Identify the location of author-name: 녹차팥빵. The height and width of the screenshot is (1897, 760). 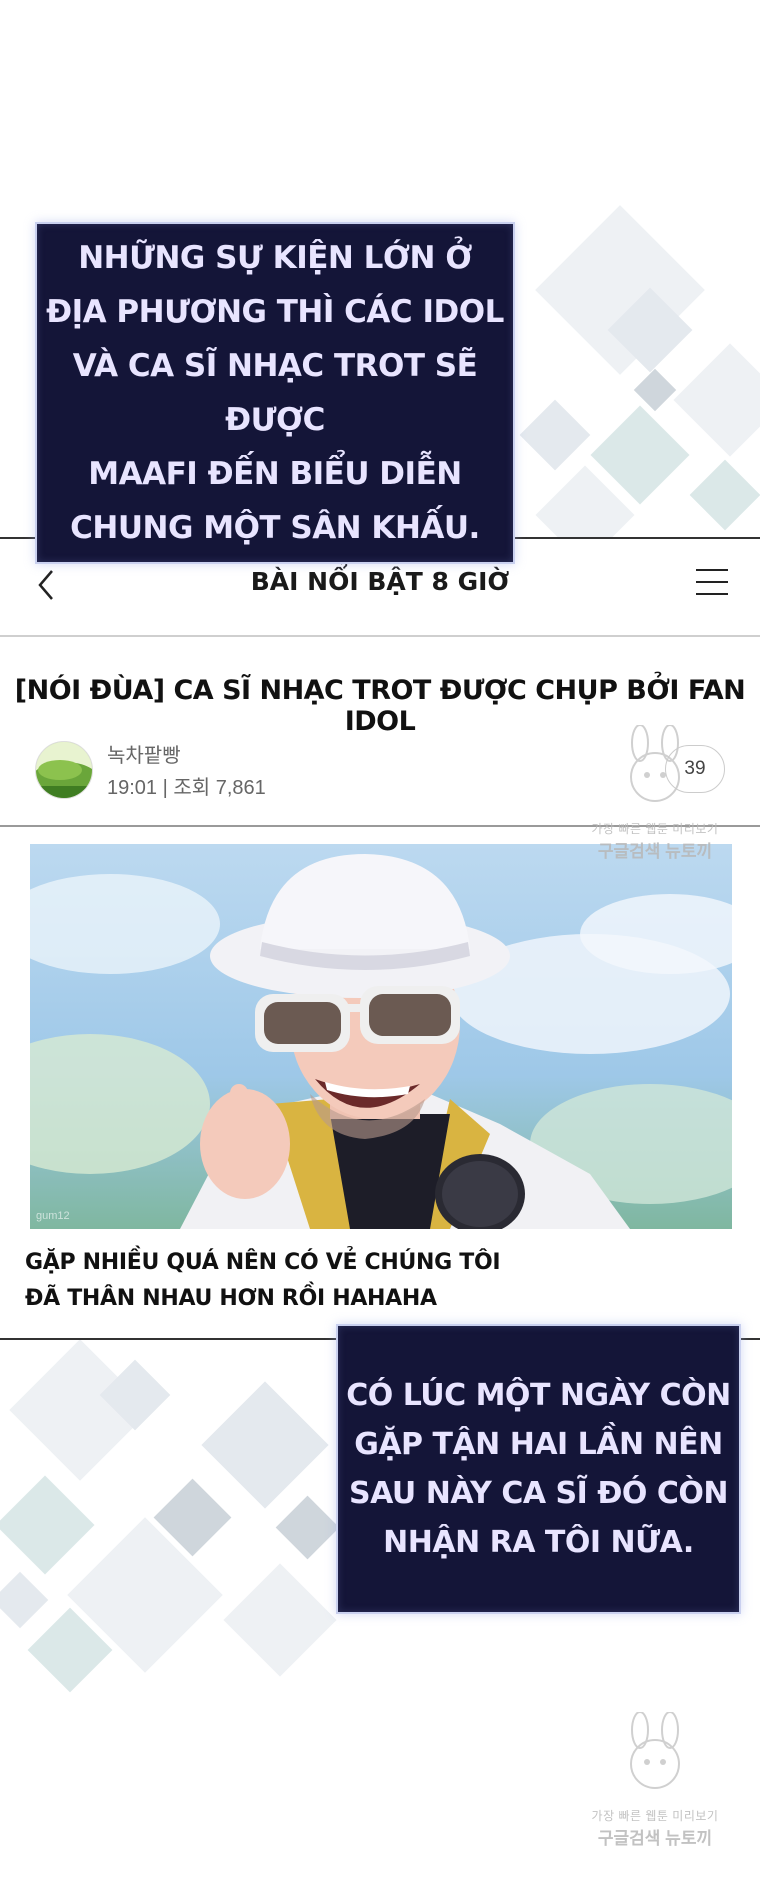
(144, 753).